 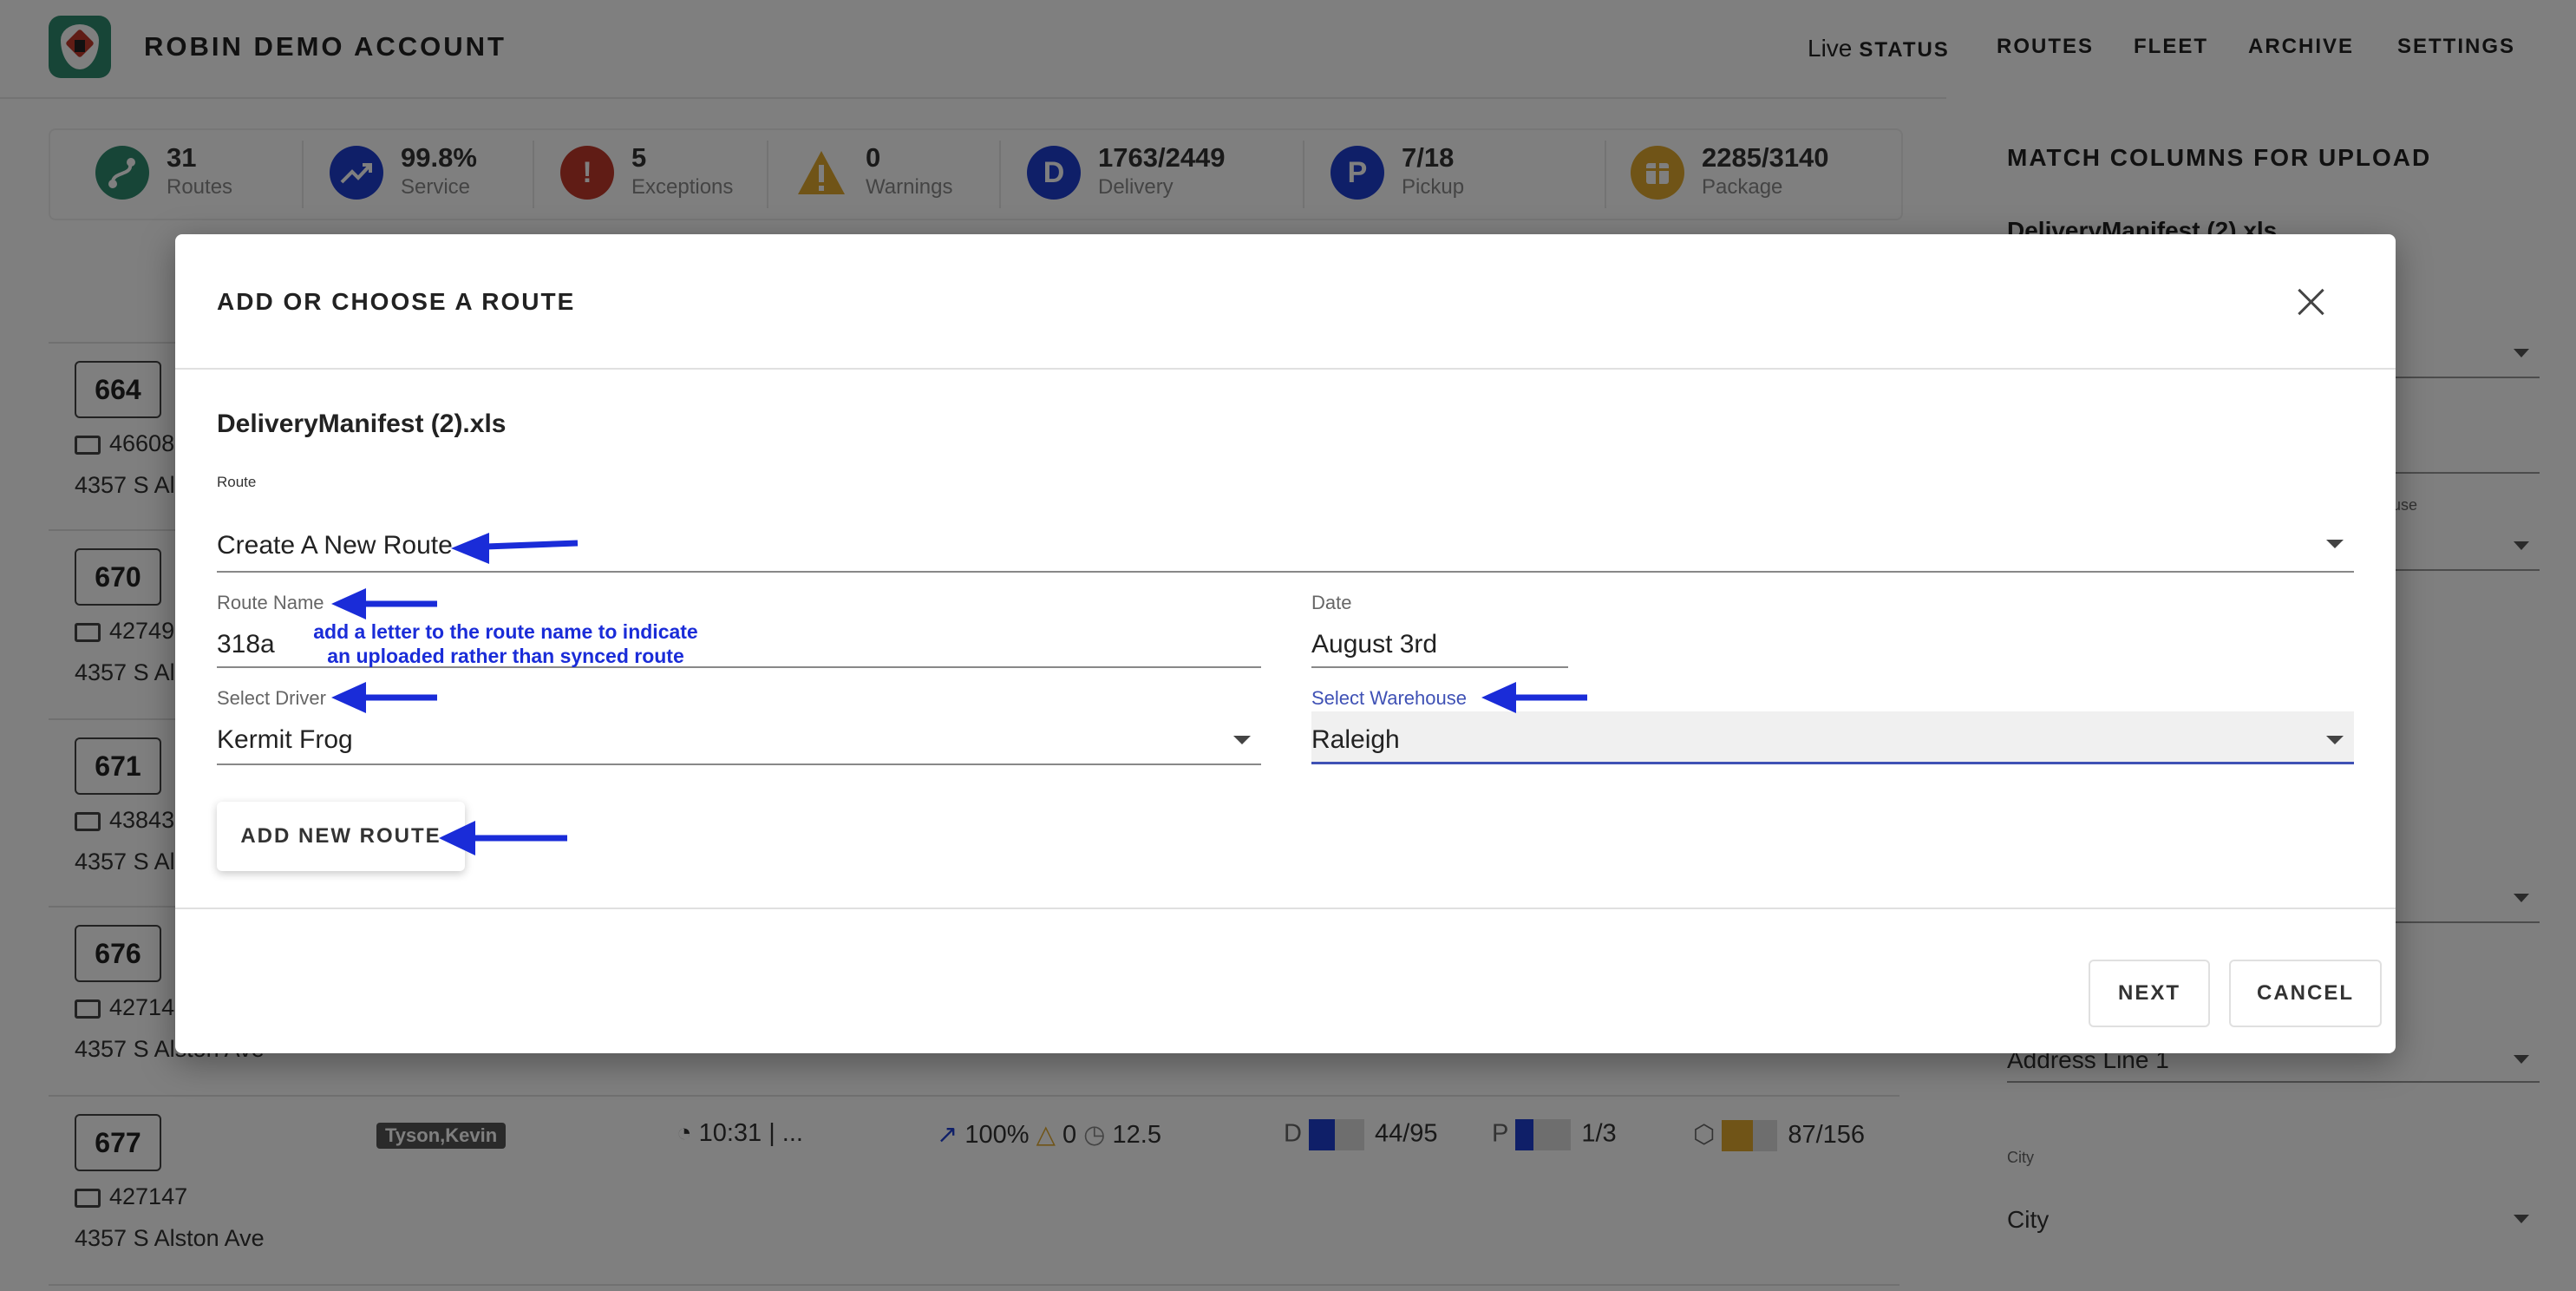 I want to click on route-select: Create A New Route, so click(x=335, y=545).